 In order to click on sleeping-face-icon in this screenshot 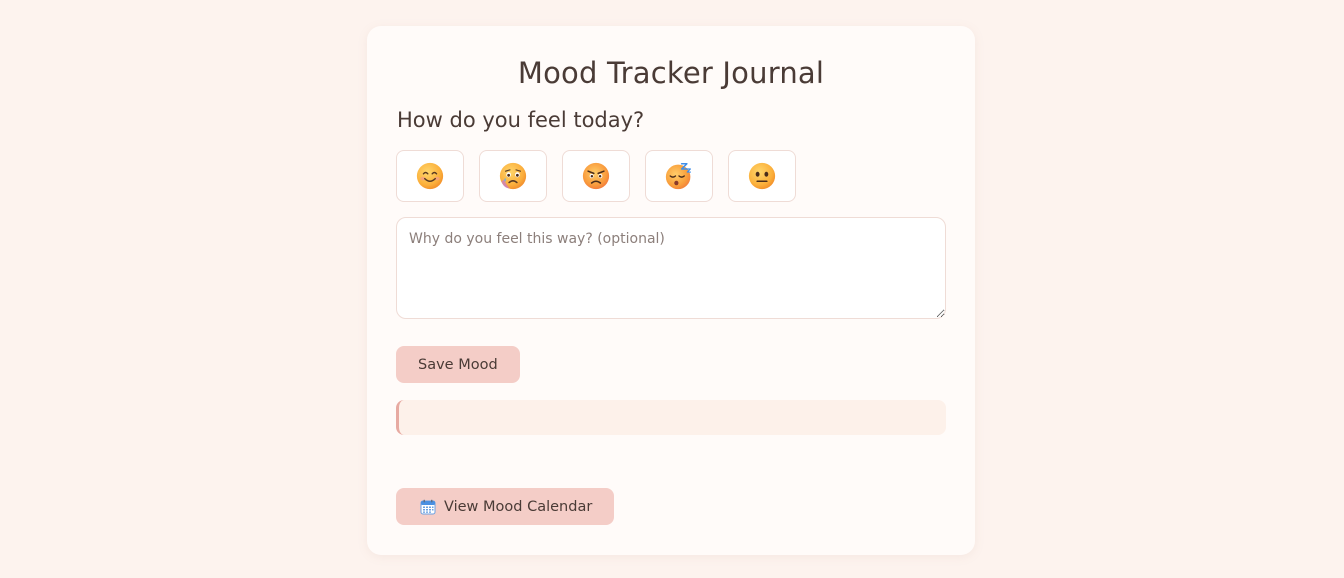, I will do `click(678, 176)`.